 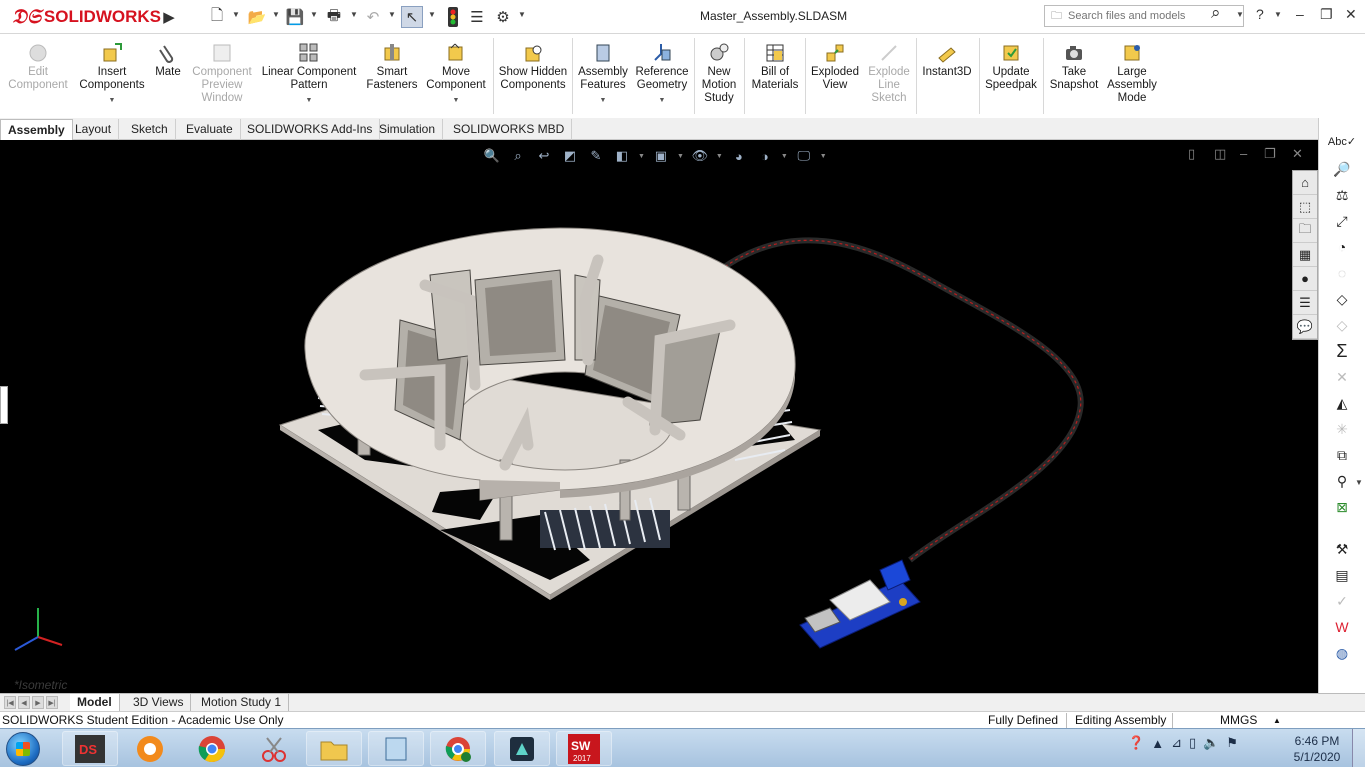 What do you see at coordinates (396, 748) in the screenshot?
I see `taskbar-notepad-icon` at bounding box center [396, 748].